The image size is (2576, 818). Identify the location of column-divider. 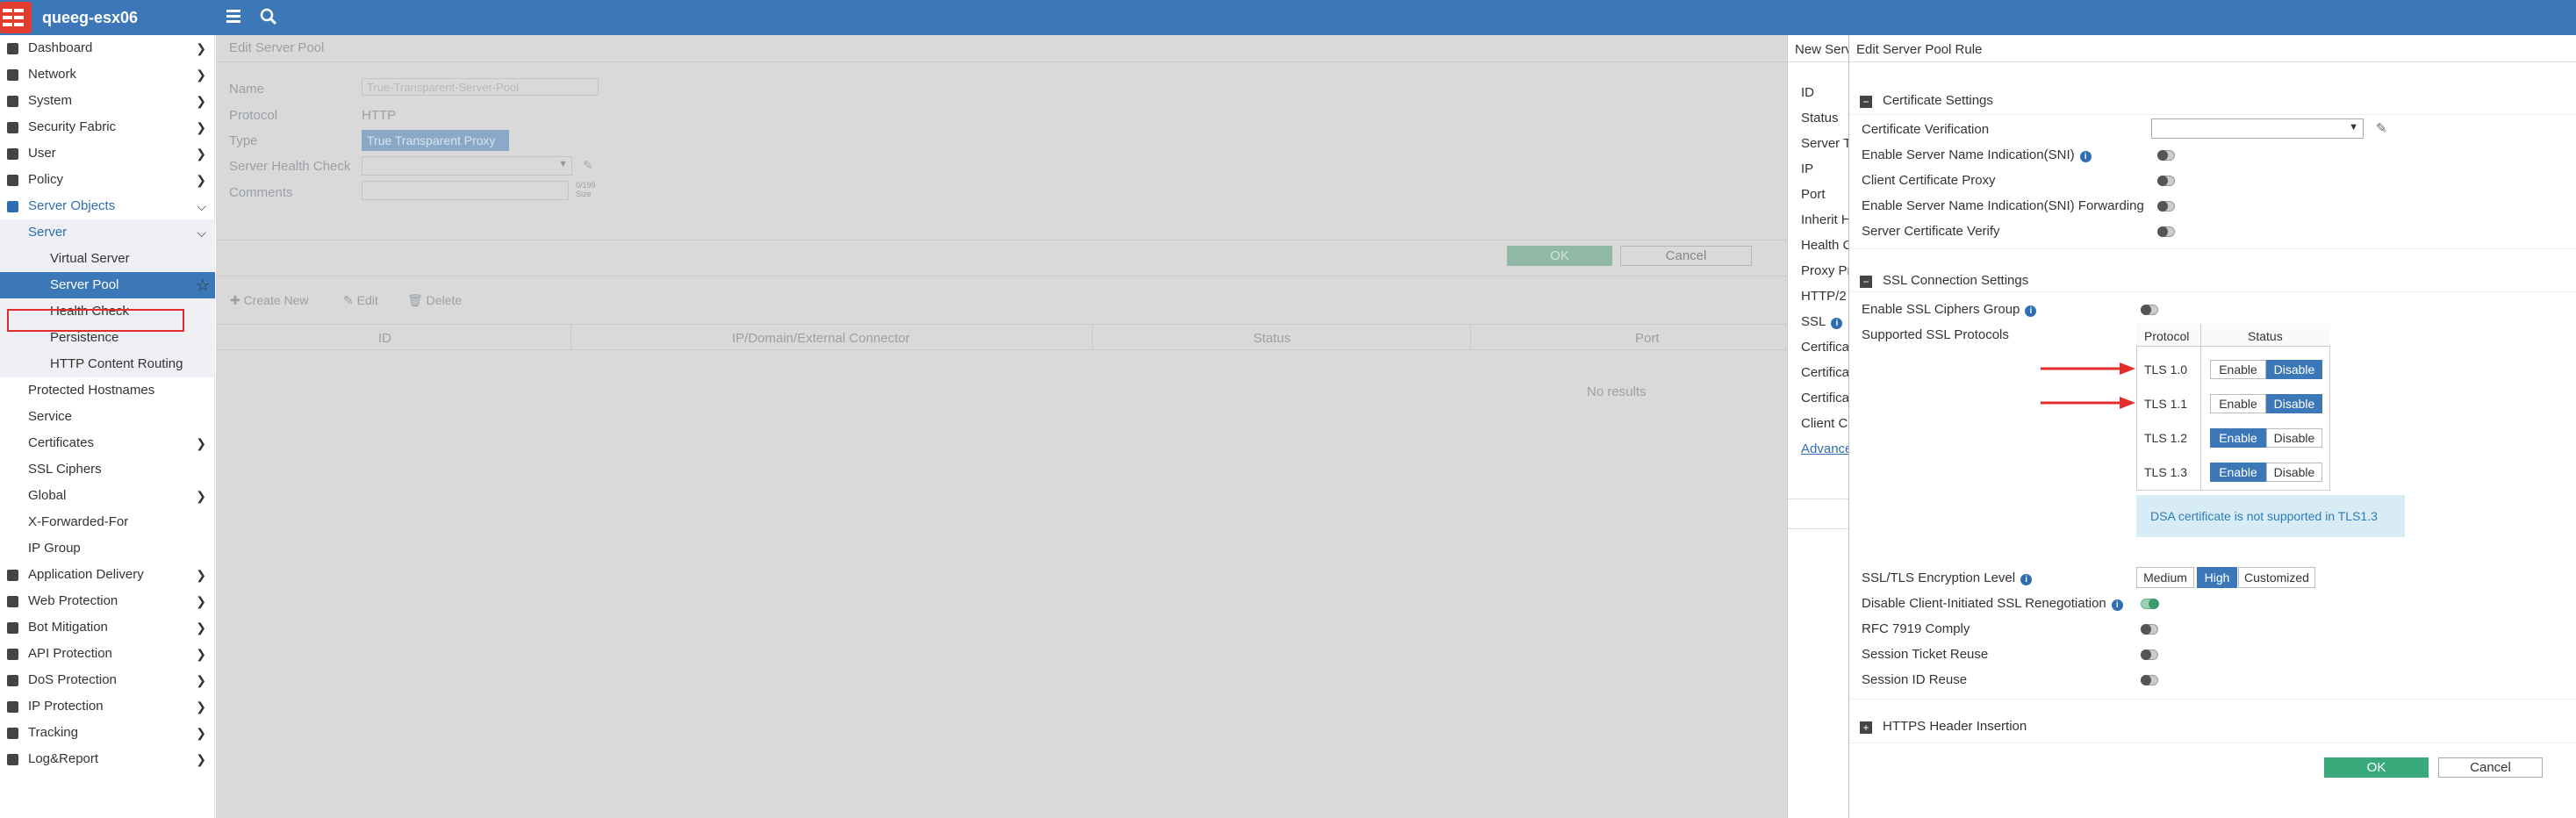
(2200, 407).